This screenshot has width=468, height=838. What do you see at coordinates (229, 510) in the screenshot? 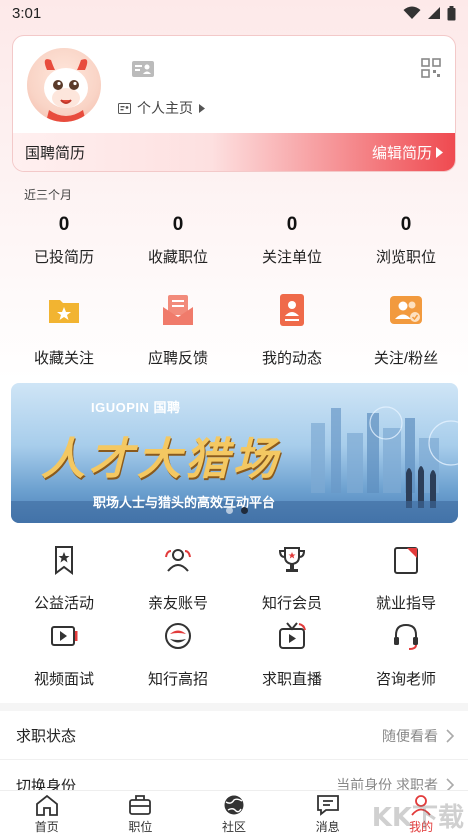
I see `banner-dot` at bounding box center [229, 510].